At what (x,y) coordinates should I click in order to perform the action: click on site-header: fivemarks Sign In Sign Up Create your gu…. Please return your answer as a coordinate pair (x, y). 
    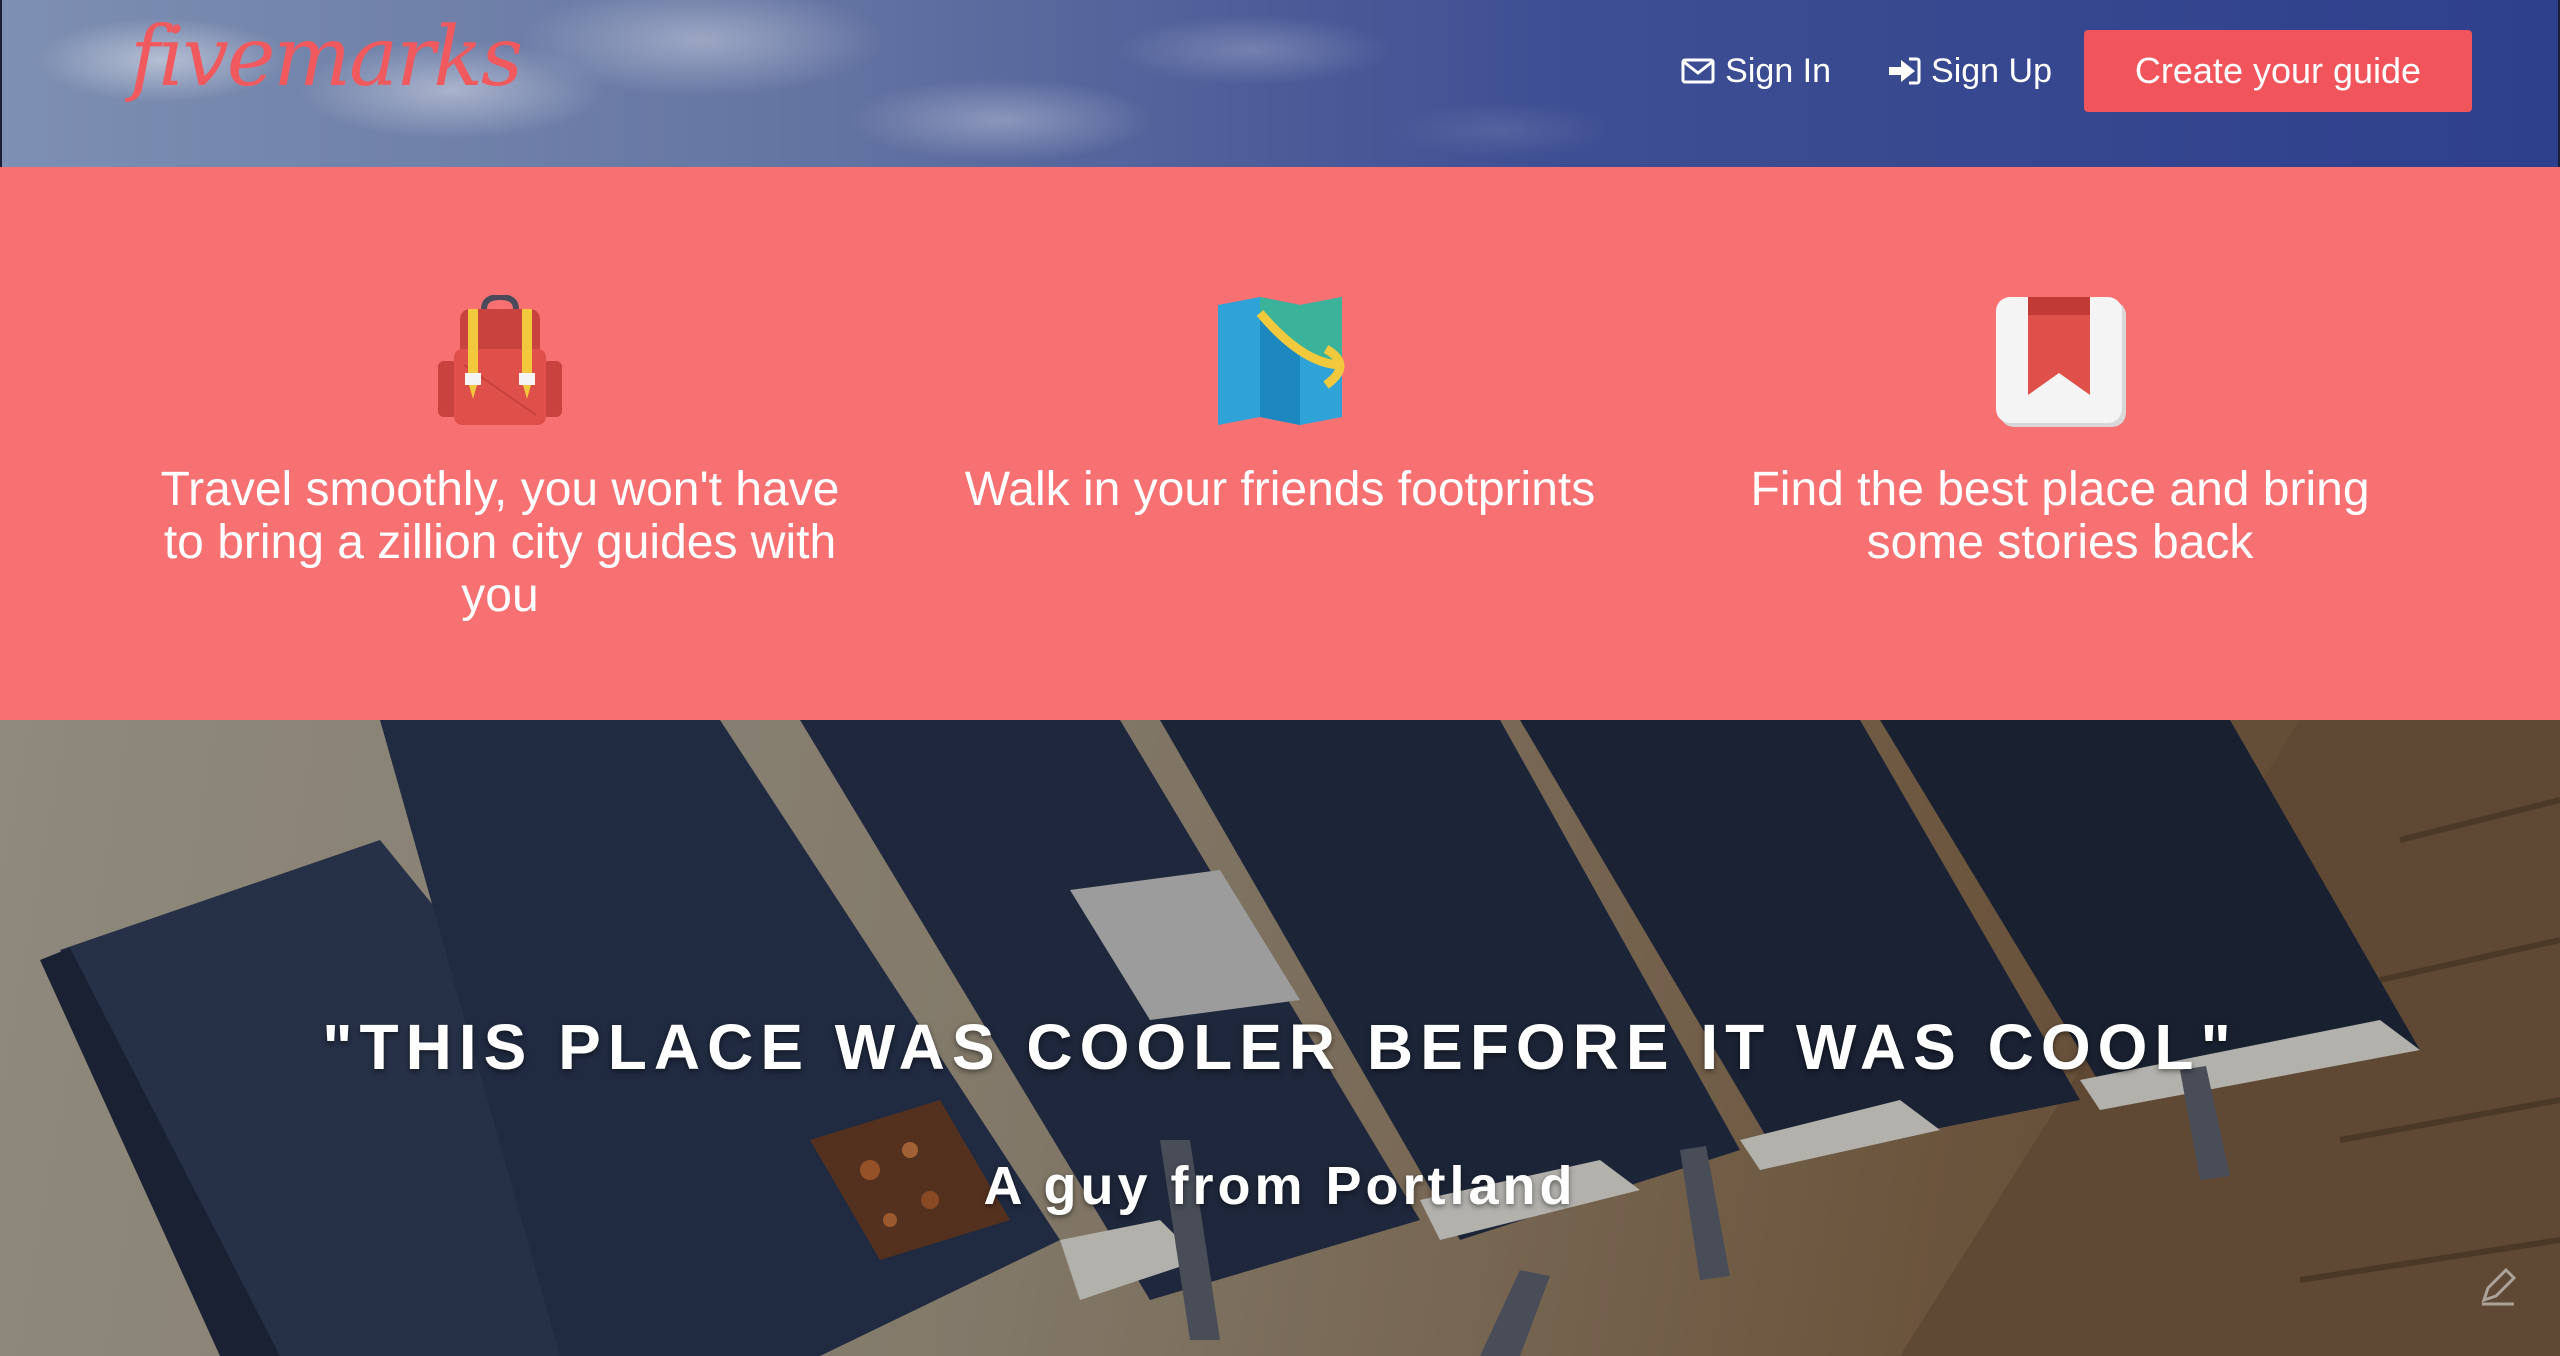
    Looking at the image, I should click on (1280, 83).